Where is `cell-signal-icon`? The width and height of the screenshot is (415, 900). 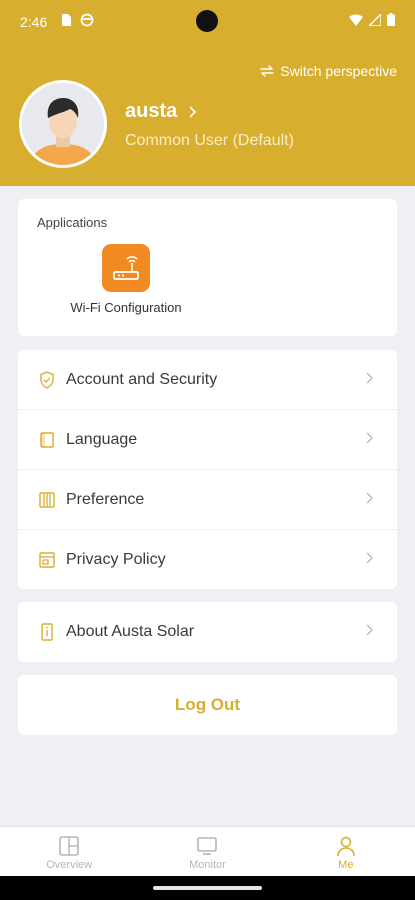 cell-signal-icon is located at coordinates (375, 19).